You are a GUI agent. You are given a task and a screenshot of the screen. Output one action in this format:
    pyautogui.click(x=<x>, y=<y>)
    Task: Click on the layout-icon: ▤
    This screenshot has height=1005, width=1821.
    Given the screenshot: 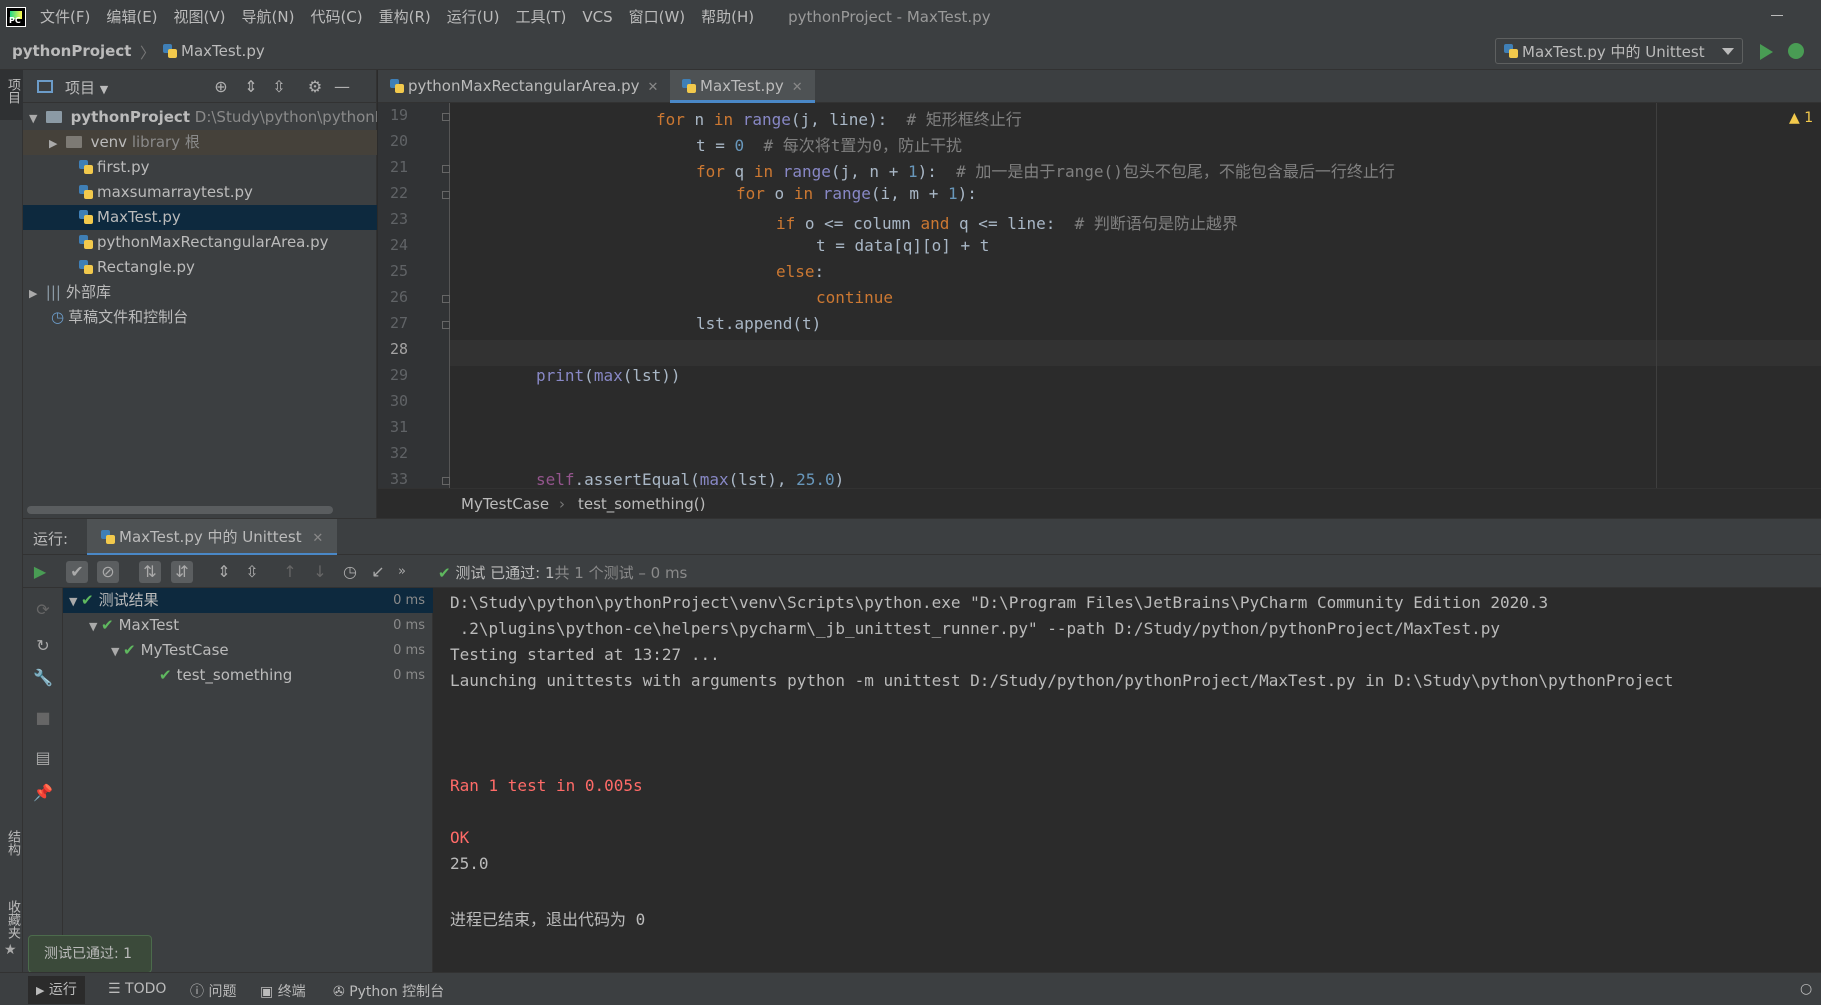 What is the action you would take?
    pyautogui.click(x=43, y=758)
    